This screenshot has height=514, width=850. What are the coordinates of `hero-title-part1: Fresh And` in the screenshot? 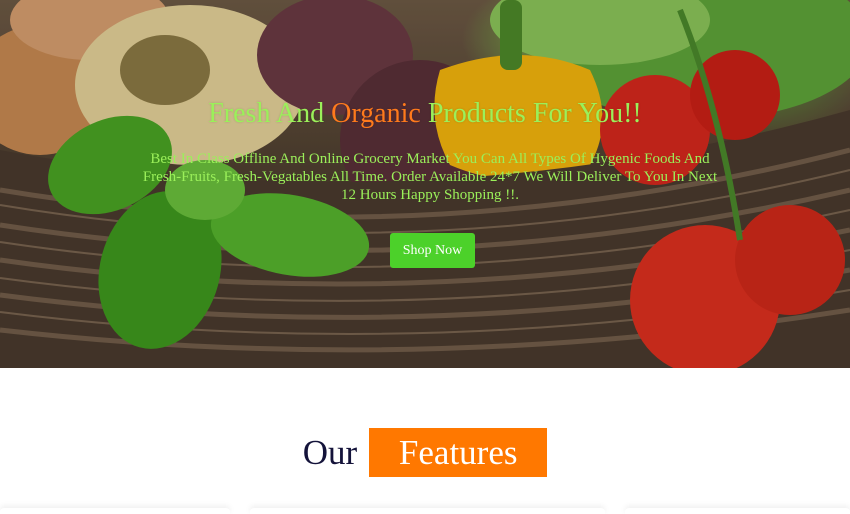 It's located at (270, 113).